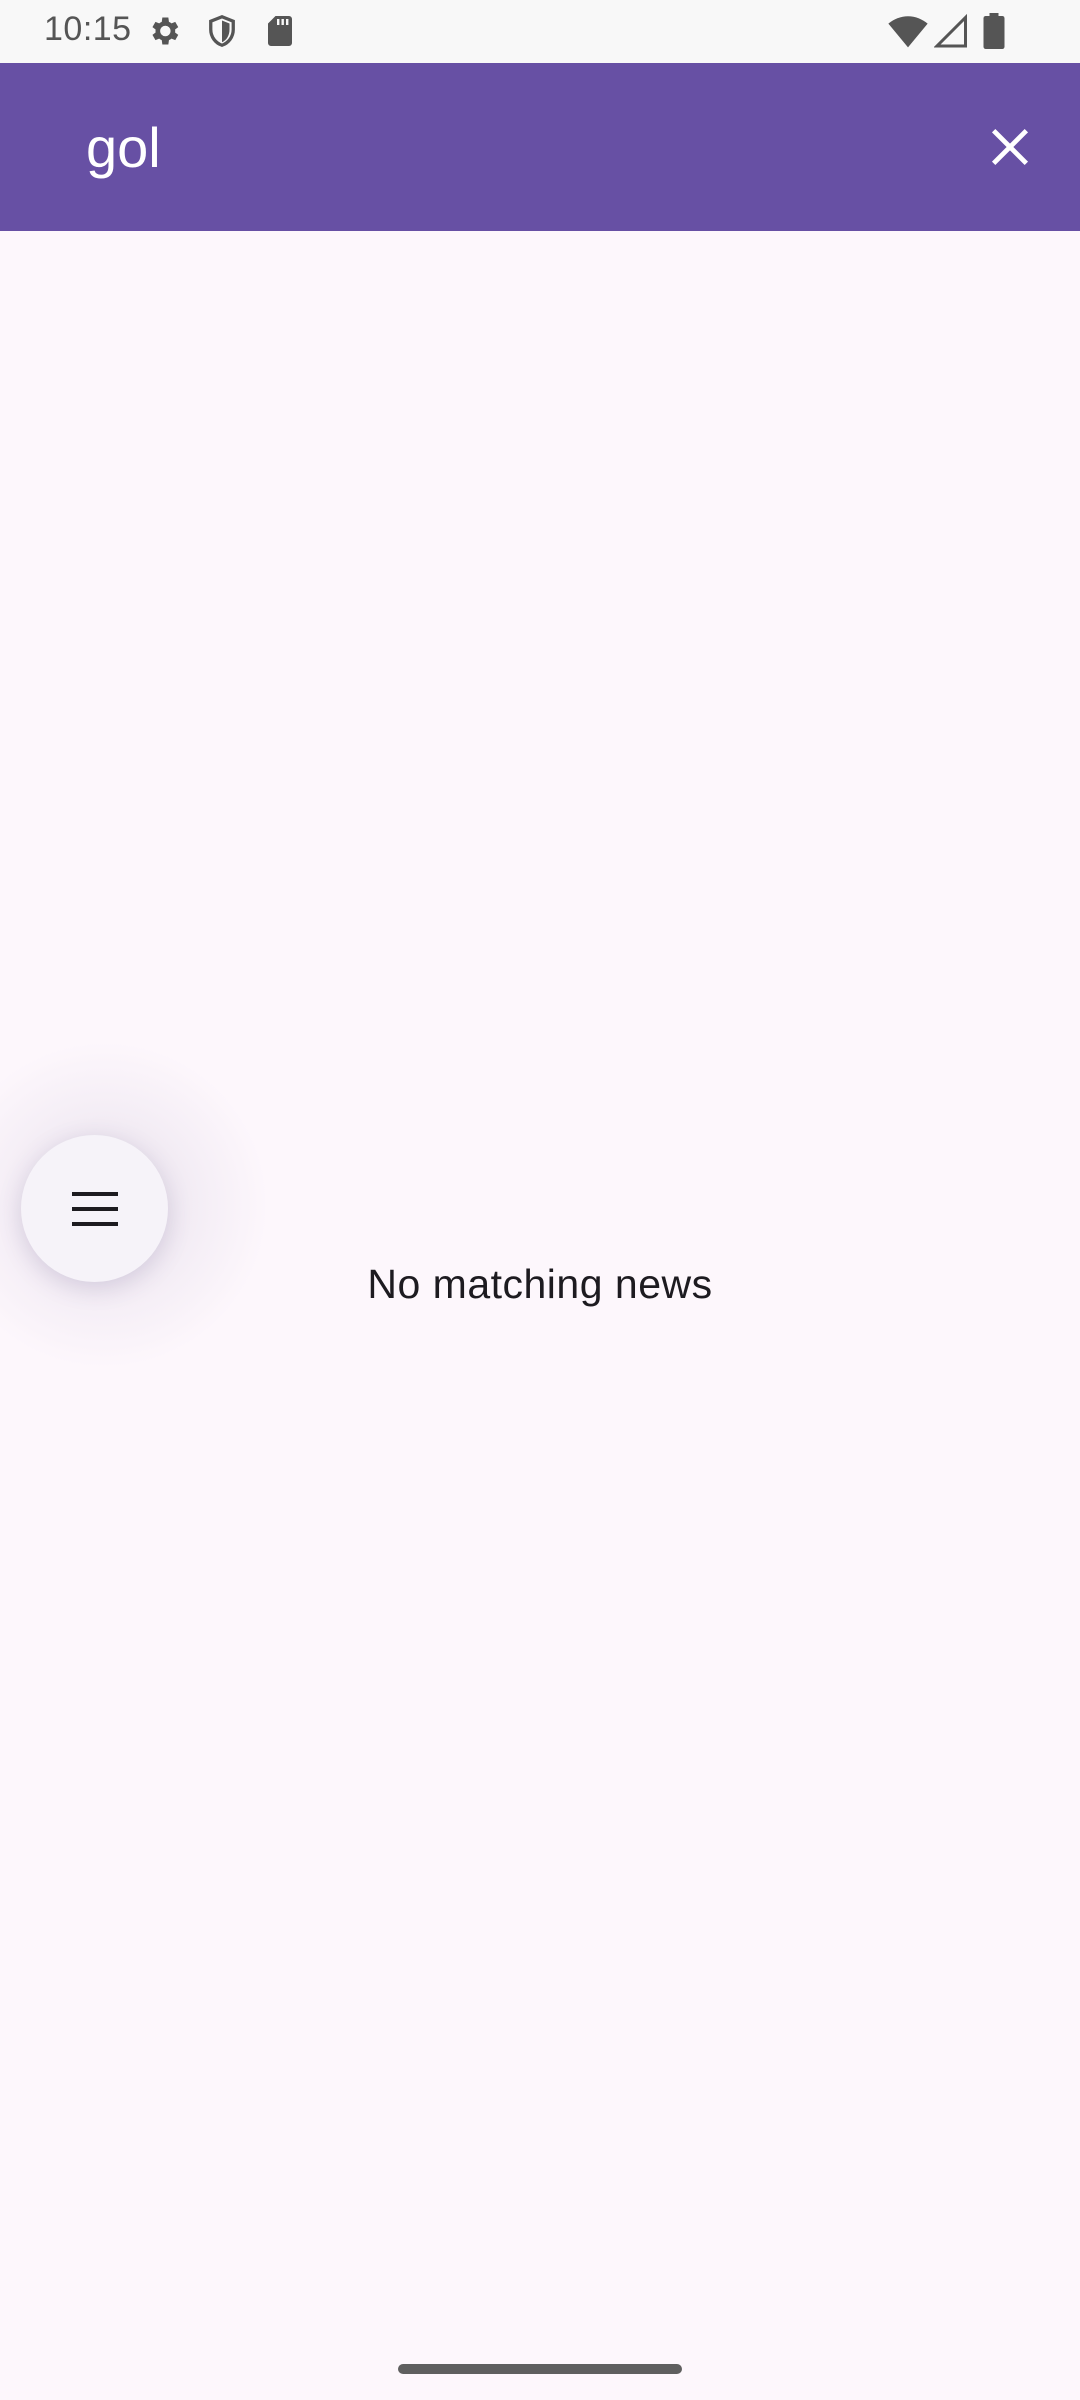 The width and height of the screenshot is (1080, 2400). Describe the element at coordinates (951, 31) in the screenshot. I see `cell-signal-icon` at that location.